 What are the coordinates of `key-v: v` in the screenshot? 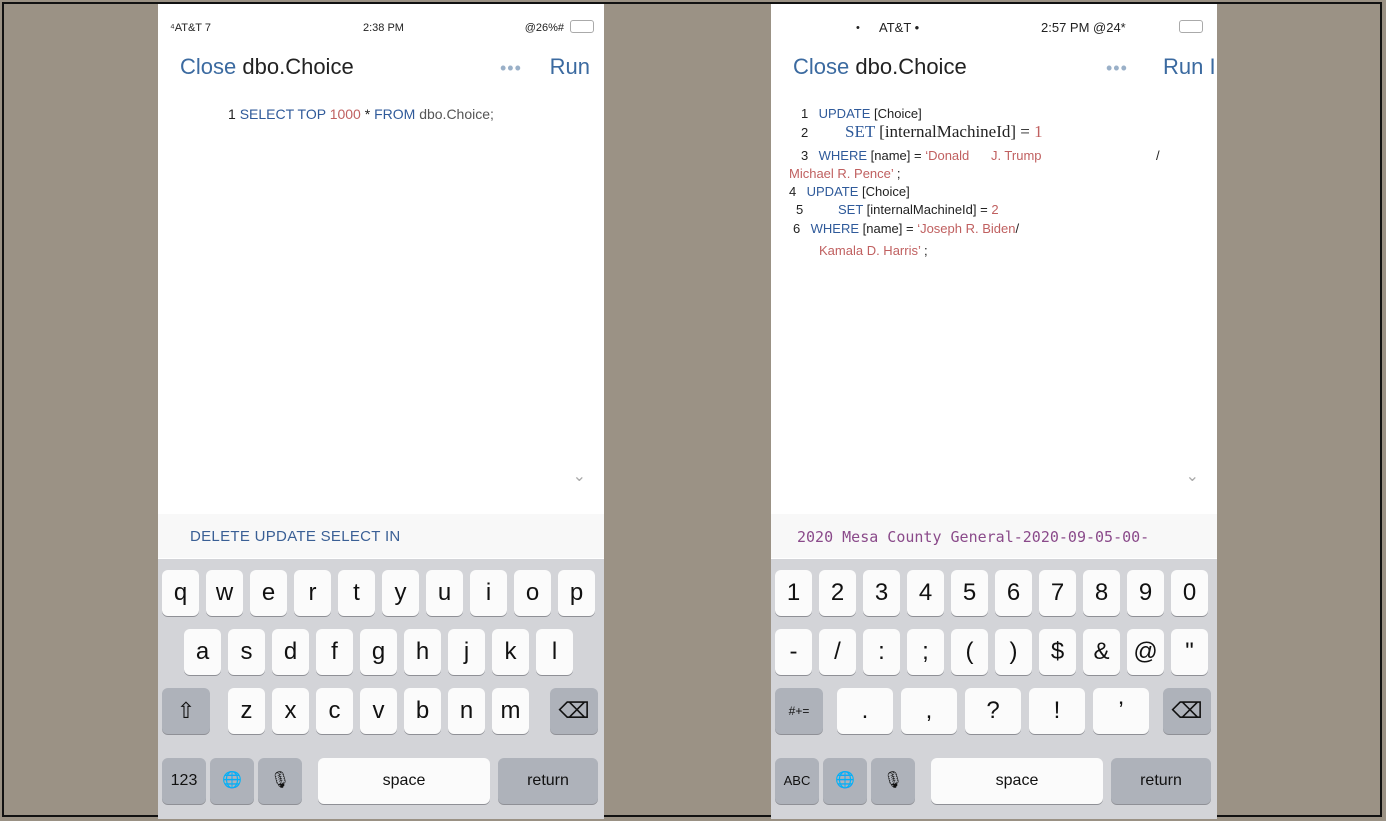 It's located at (378, 711).